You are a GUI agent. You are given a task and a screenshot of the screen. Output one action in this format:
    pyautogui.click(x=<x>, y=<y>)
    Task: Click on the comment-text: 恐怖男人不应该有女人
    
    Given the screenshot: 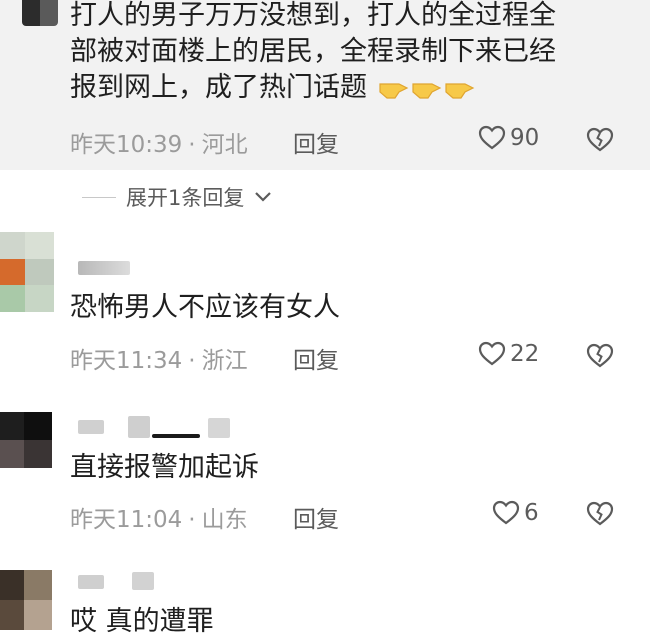 What is the action you would take?
    pyautogui.click(x=205, y=307)
    